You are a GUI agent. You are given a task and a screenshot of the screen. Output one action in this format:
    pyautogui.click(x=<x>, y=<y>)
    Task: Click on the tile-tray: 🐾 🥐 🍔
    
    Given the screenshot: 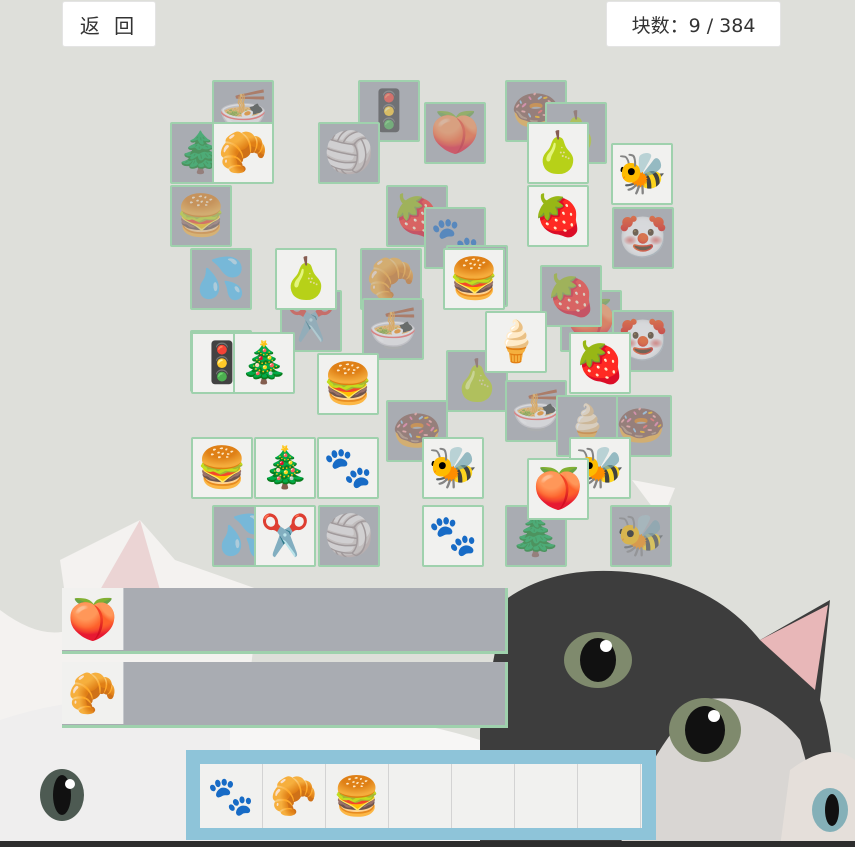 What is the action you would take?
    pyautogui.click(x=421, y=795)
    